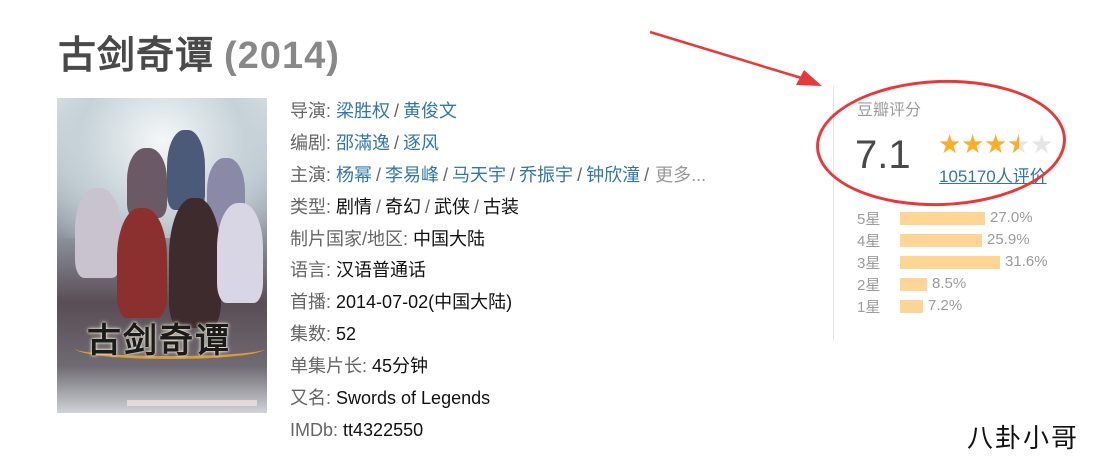  Describe the element at coordinates (1026, 261) in the screenshot. I see `rating-dist-percent: 31.6%` at that location.